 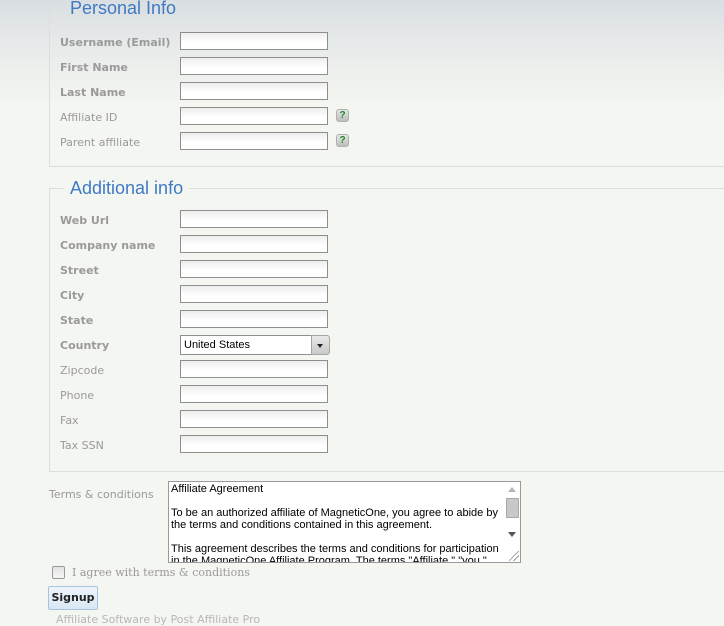 I want to click on username-input, so click(x=254, y=41).